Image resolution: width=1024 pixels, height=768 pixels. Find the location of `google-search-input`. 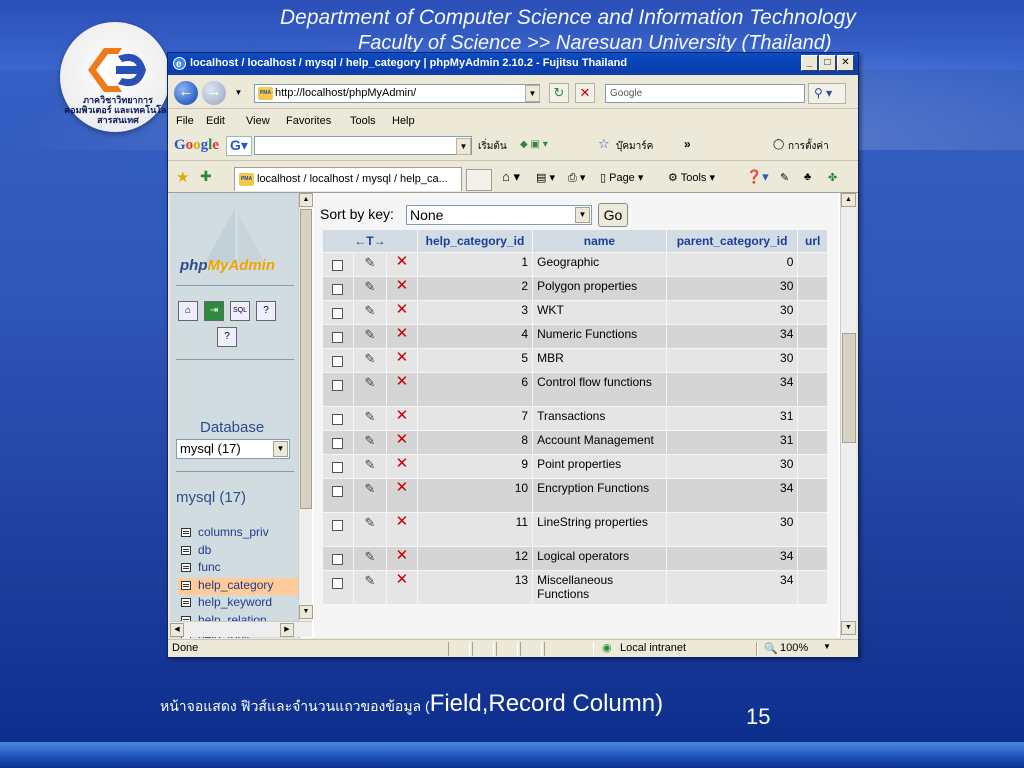

google-search-input is located at coordinates (363, 145).